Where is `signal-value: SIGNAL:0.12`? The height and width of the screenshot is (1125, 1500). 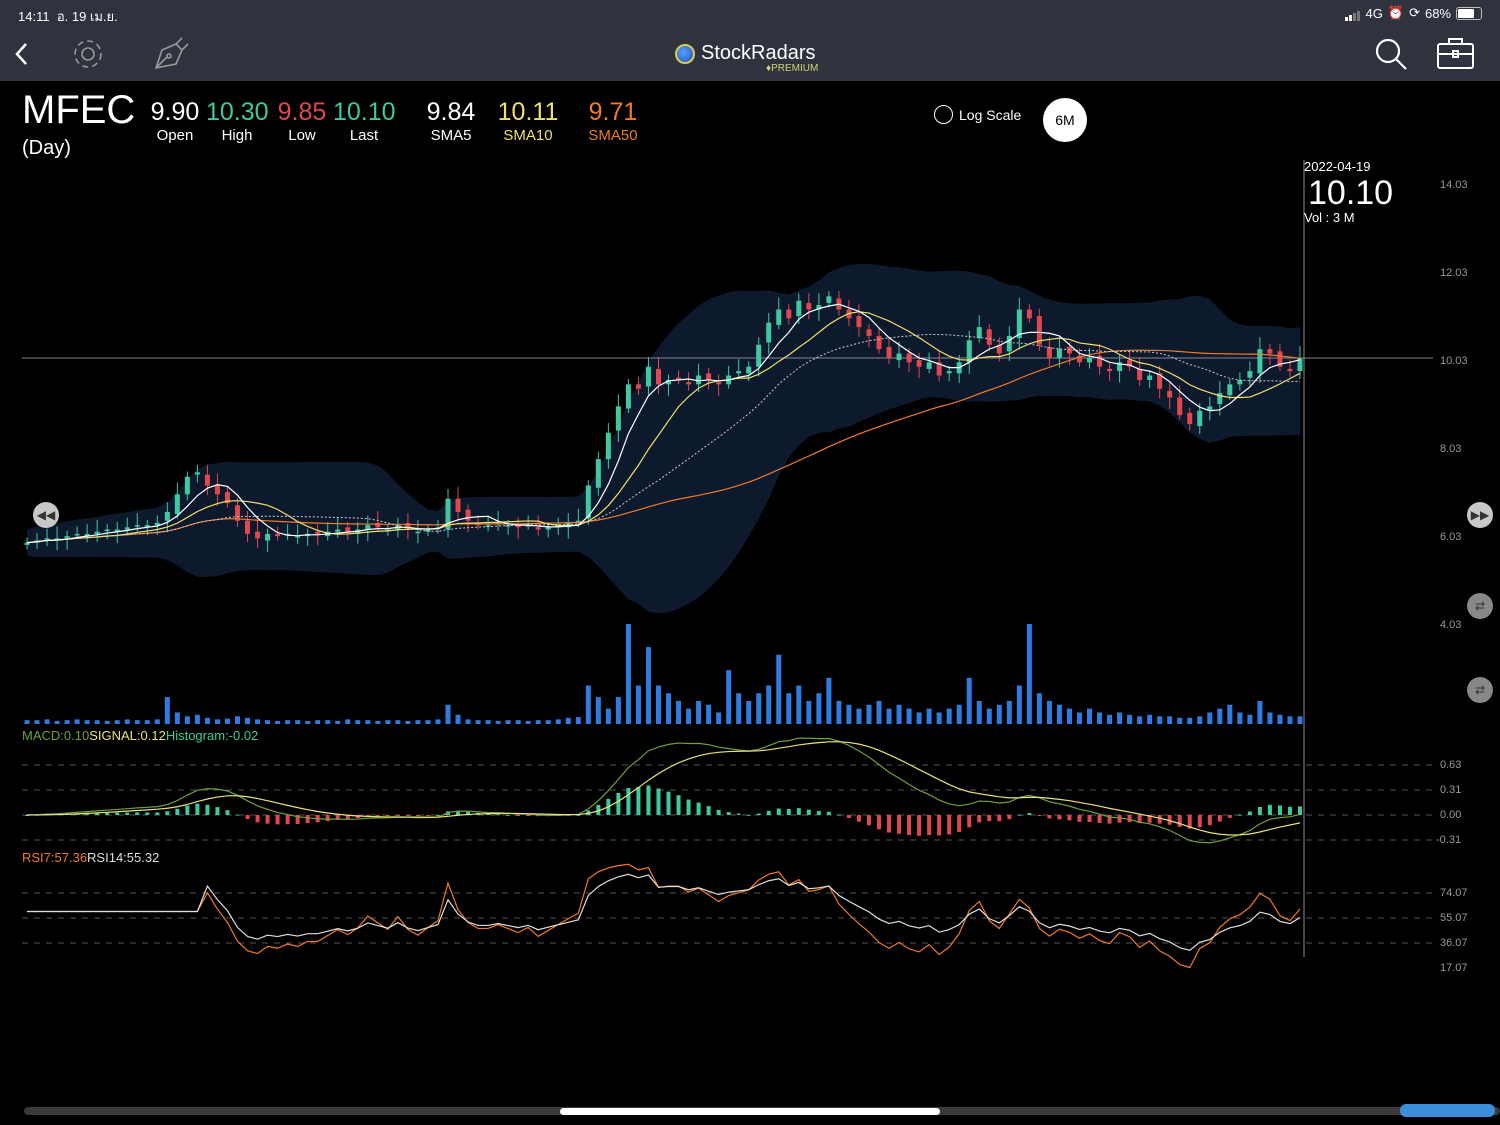
signal-value: SIGNAL:0.12 is located at coordinates (127, 735).